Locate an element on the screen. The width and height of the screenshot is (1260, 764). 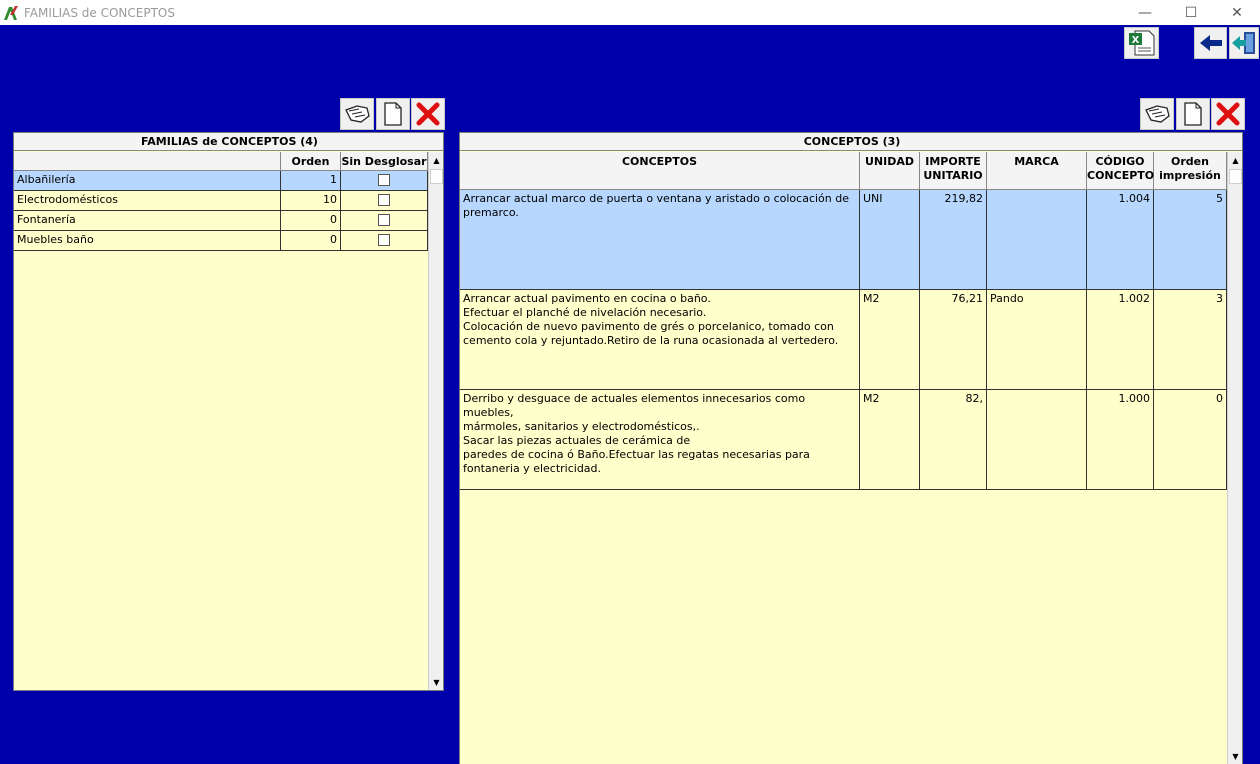
close-button: ✕ is located at coordinates (1237, 12).